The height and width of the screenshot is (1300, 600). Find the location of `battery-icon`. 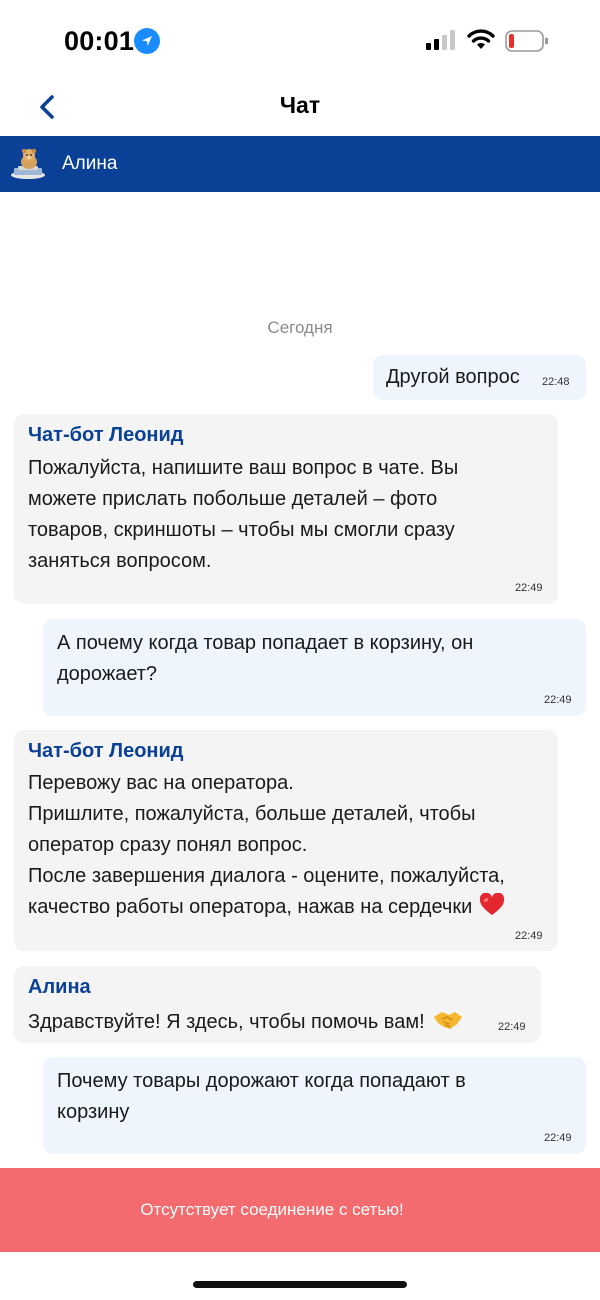

battery-icon is located at coordinates (526, 41).